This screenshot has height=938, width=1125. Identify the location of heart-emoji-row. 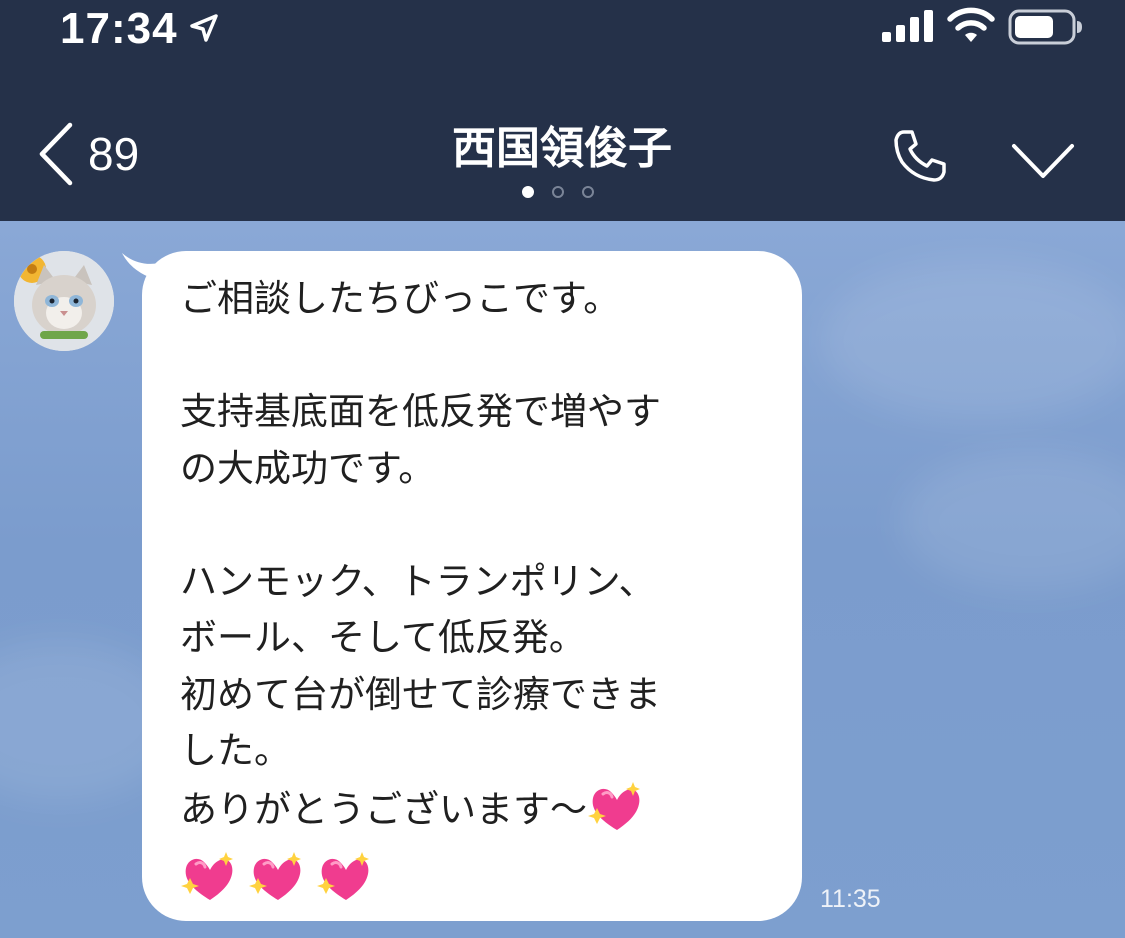
(282, 885).